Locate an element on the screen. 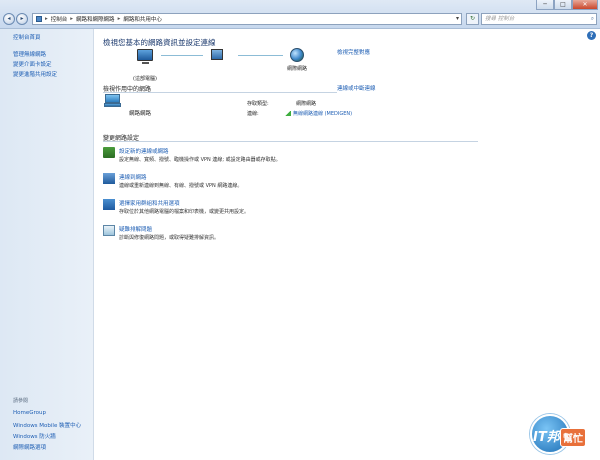  troubleshoot-link: 疑難排解問題 is located at coordinates (135, 229).